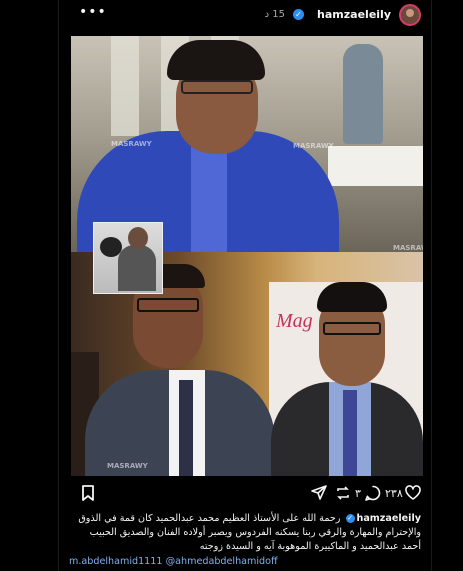 The image size is (463, 571). I want to click on action-bar: ٣ ٢٣٨, so click(245, 495).